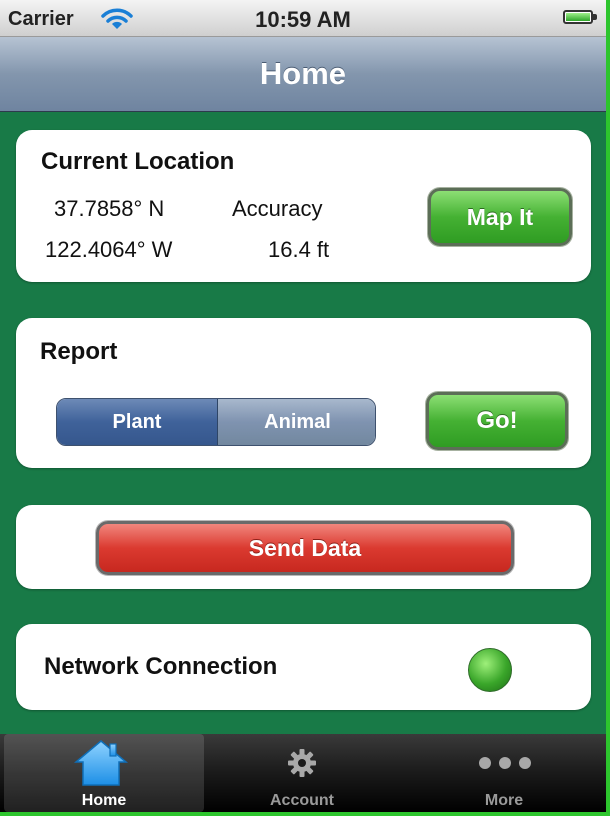 This screenshot has height=816, width=610. Describe the element at coordinates (277, 208) in the screenshot. I see `accuracy-label: Accuracy` at that location.